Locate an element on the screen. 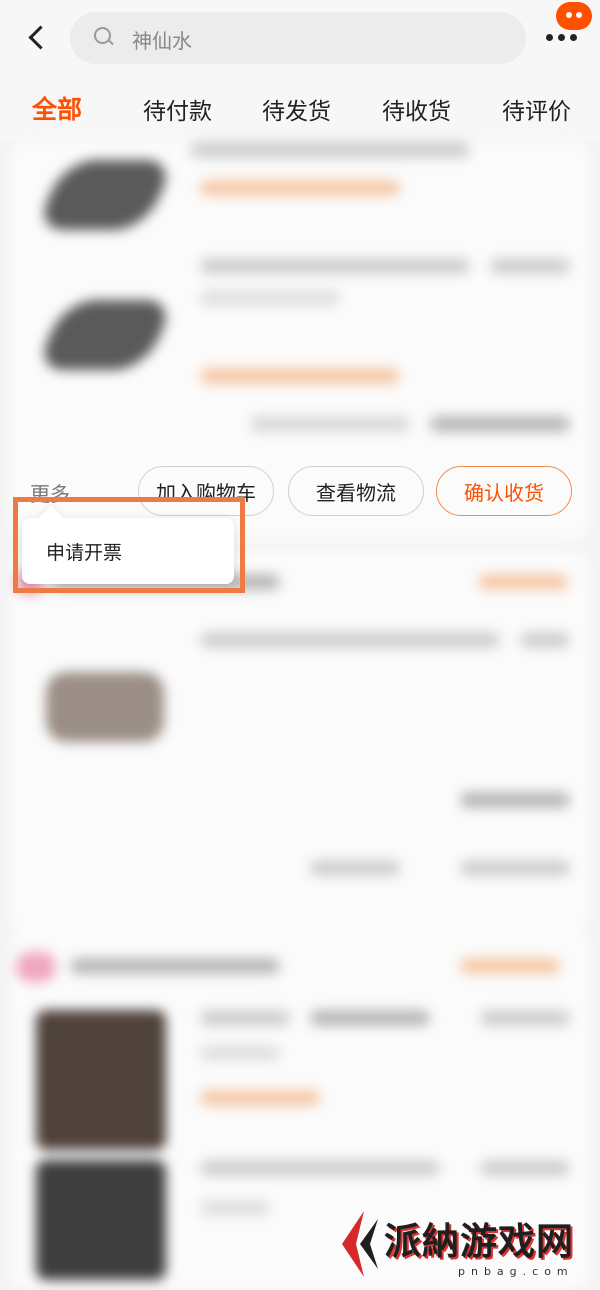 This screenshot has width=600, height=1290. view-logistics-button: 查看物流 is located at coordinates (356, 491).